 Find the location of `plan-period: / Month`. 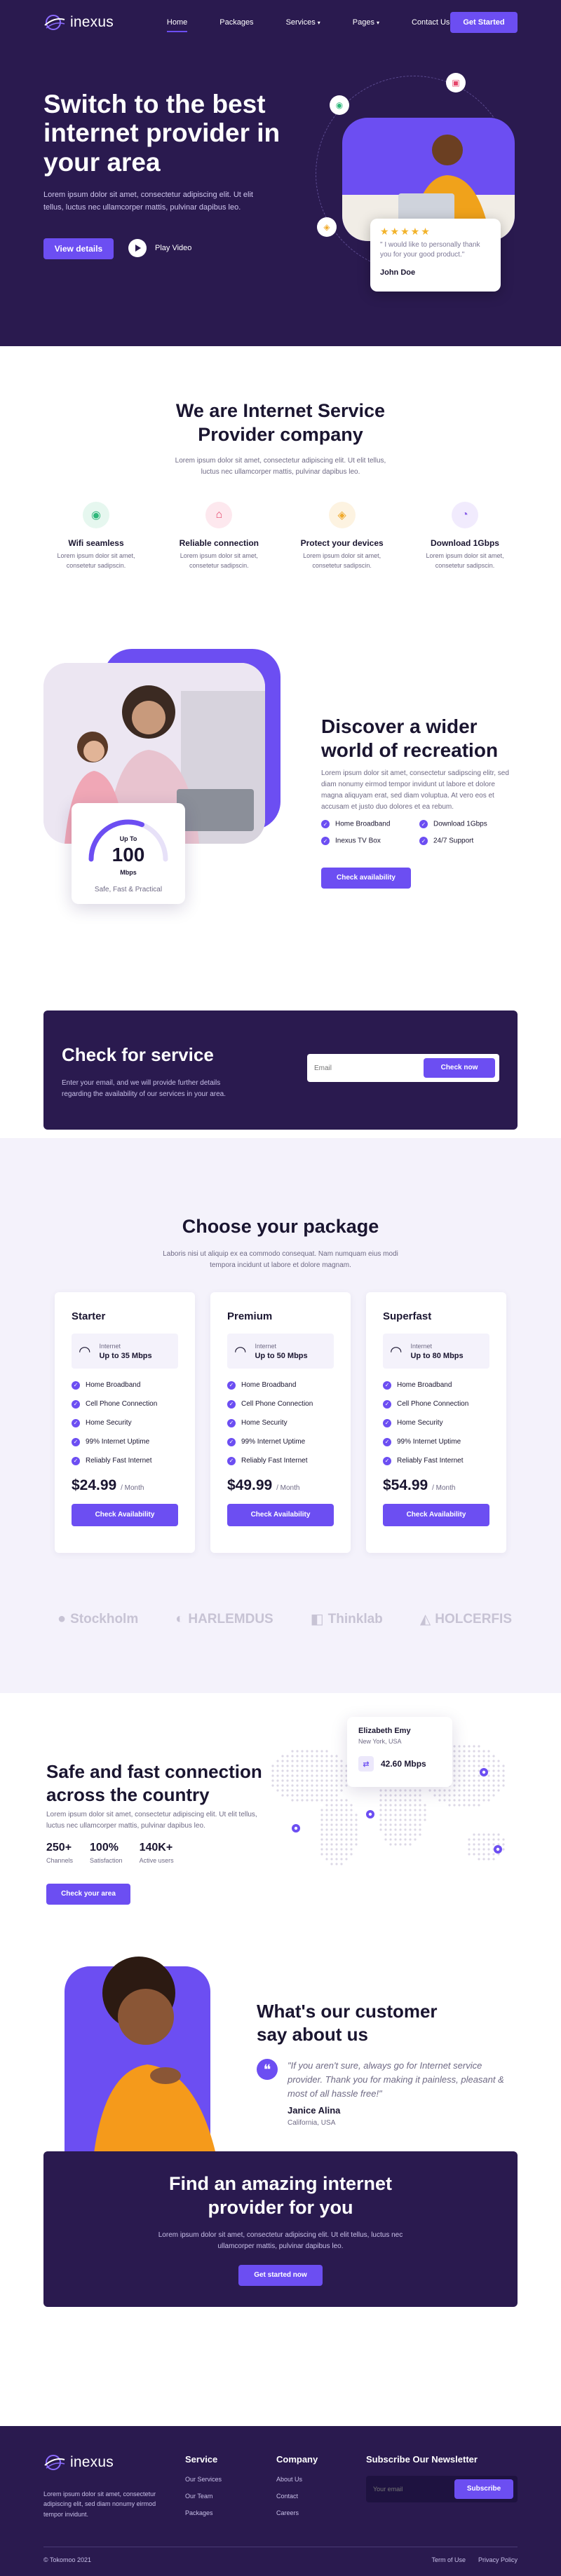

plan-period: / Month is located at coordinates (288, 1488).